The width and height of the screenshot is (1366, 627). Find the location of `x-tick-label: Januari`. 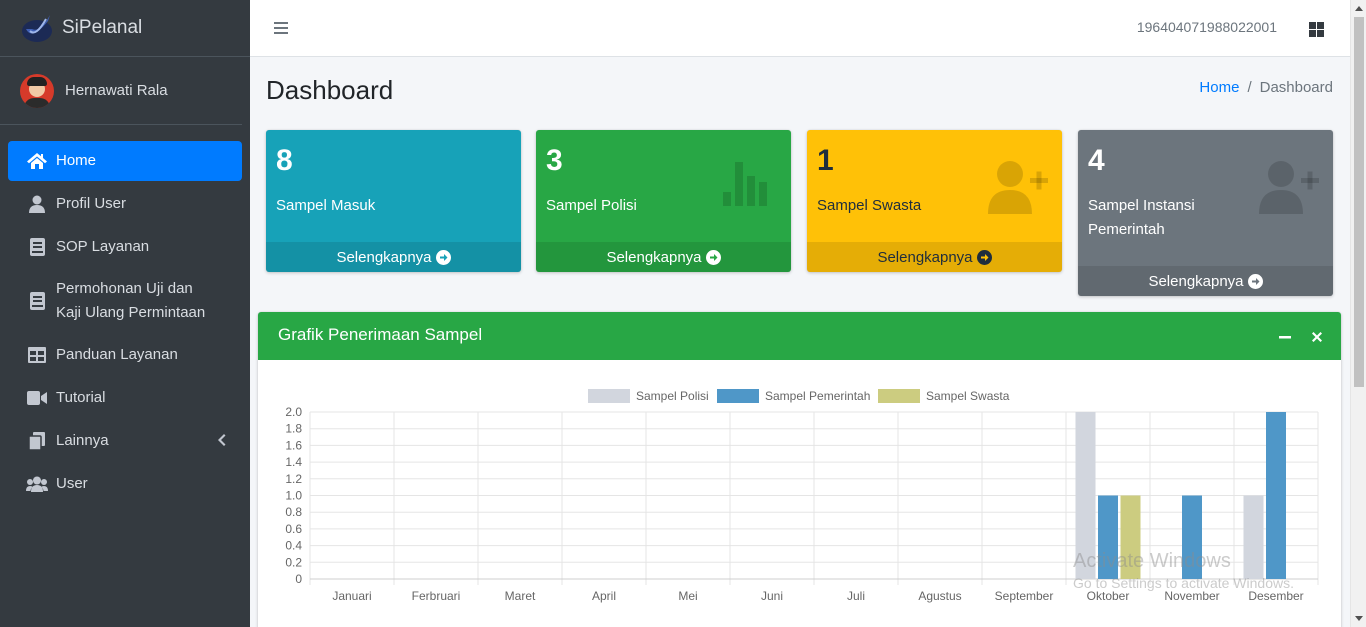

x-tick-label: Januari is located at coordinates (351, 596).